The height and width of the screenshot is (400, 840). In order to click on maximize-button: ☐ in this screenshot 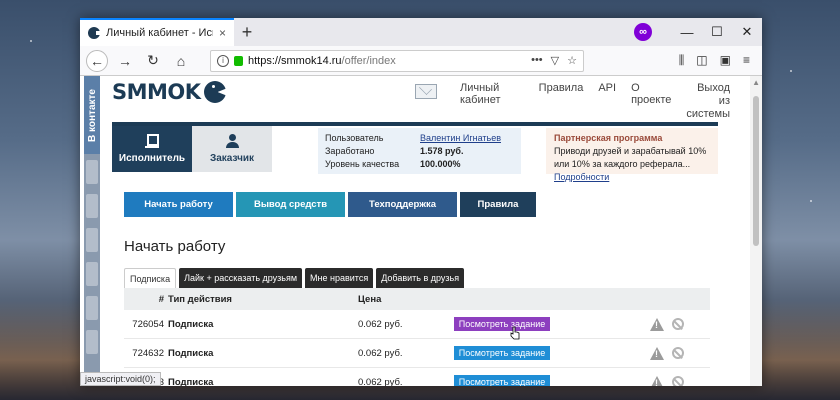, I will do `click(717, 32)`.